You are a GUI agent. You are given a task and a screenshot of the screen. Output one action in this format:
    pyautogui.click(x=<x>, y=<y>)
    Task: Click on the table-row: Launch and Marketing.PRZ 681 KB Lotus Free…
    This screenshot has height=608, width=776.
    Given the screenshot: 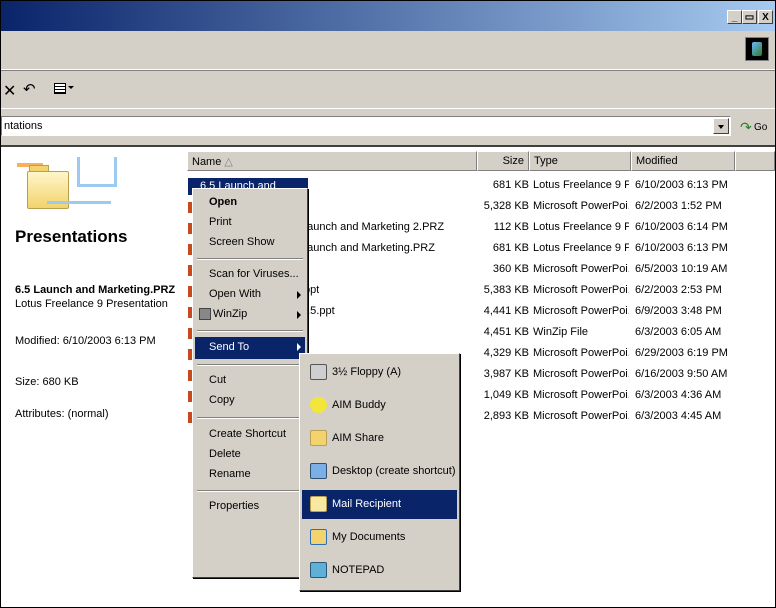 What is the action you would take?
    pyautogui.click(x=388, y=249)
    